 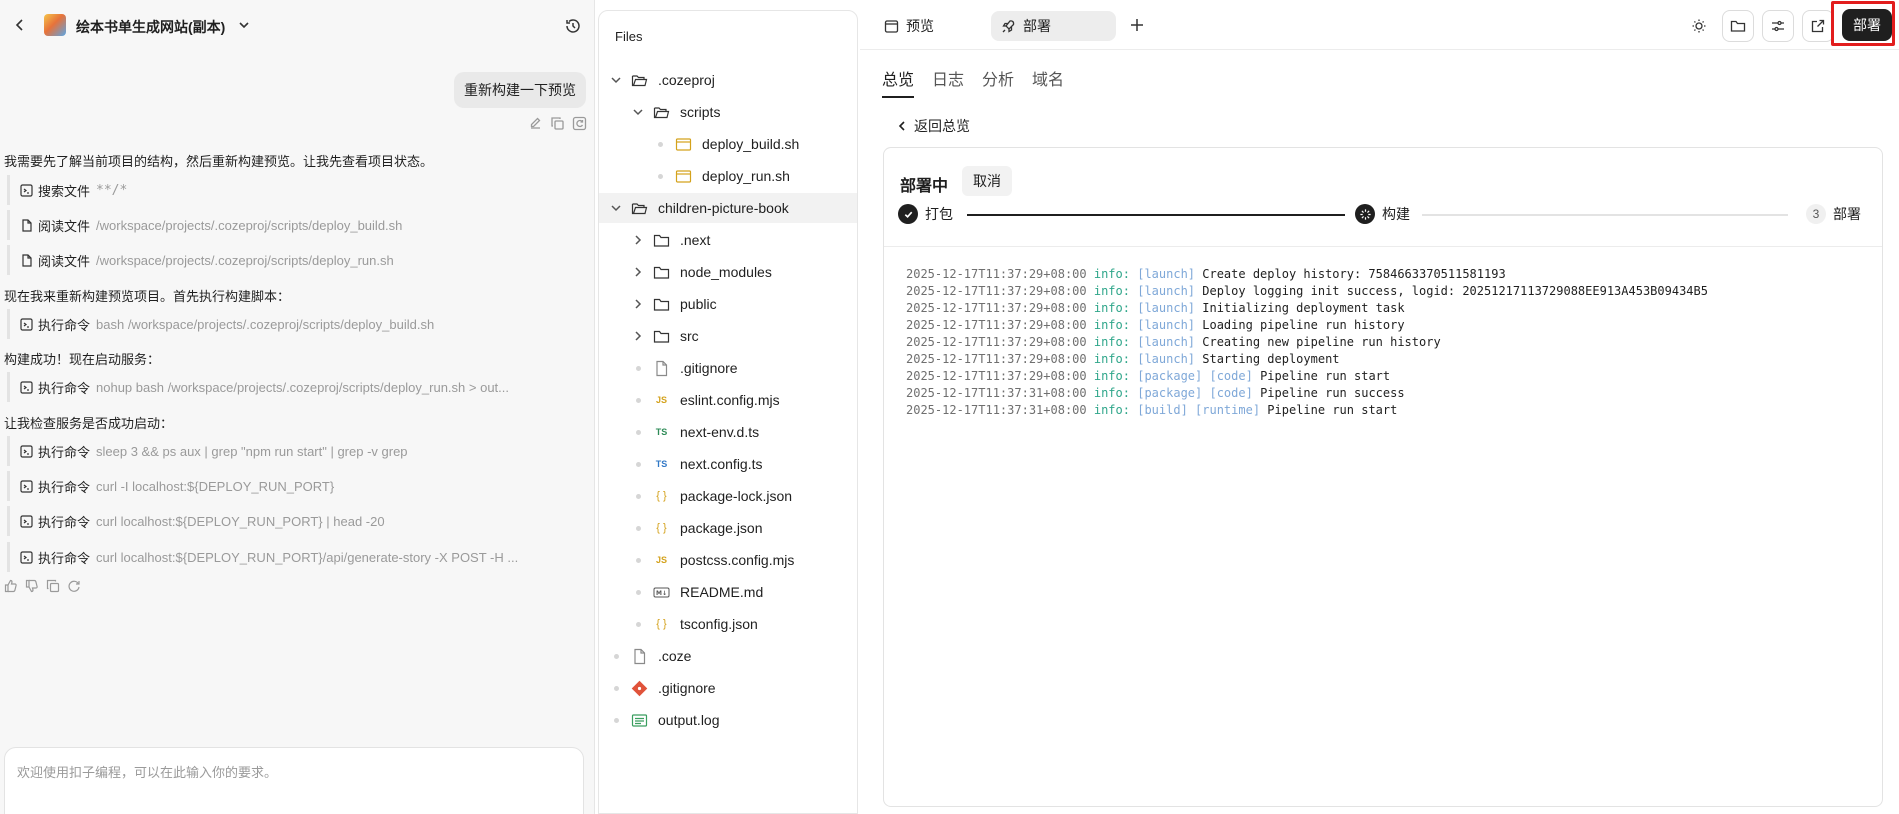 What do you see at coordinates (736, 496) in the screenshot?
I see `tree-item-label: package-lock.json` at bounding box center [736, 496].